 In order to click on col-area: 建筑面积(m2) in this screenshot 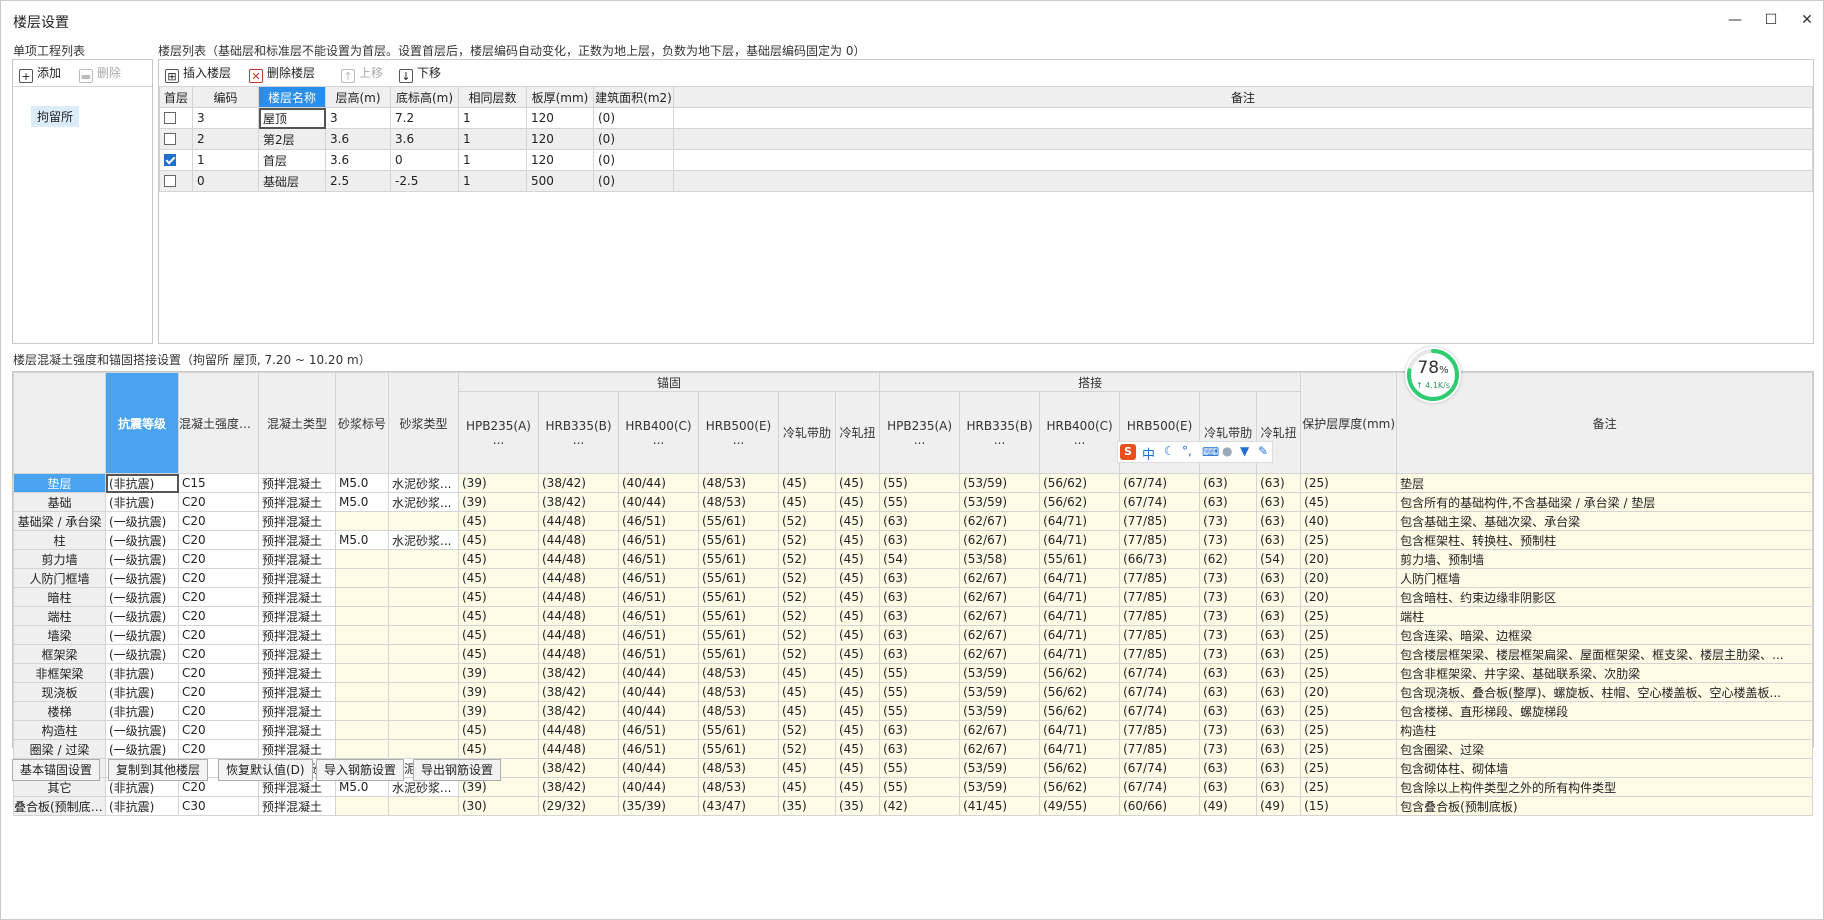, I will do `click(633, 97)`.